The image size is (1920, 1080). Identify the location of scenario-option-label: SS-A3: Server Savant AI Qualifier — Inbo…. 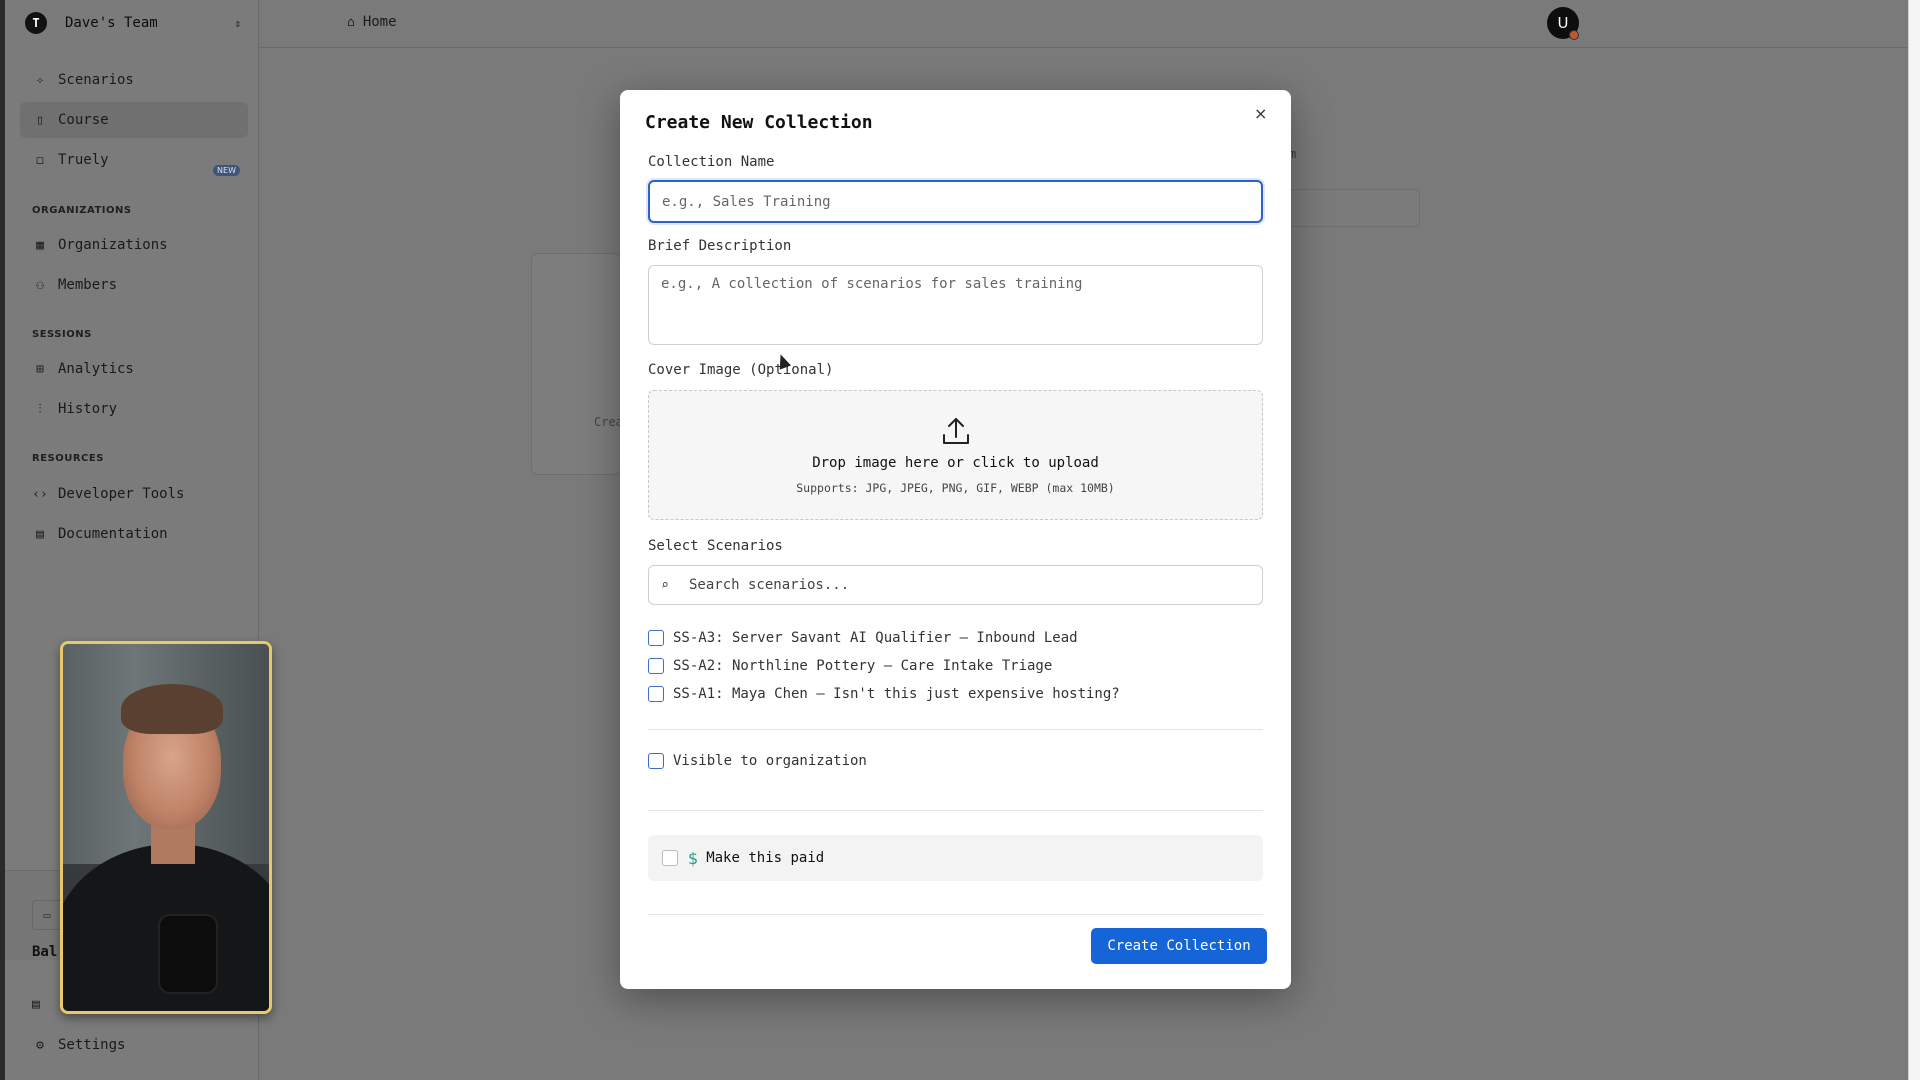
(875, 638).